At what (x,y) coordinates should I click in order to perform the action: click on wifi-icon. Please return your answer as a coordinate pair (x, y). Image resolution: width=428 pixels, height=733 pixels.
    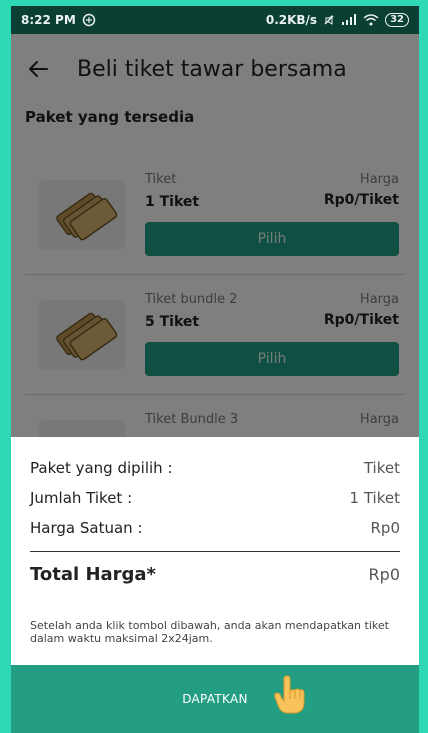
    Looking at the image, I should click on (371, 20).